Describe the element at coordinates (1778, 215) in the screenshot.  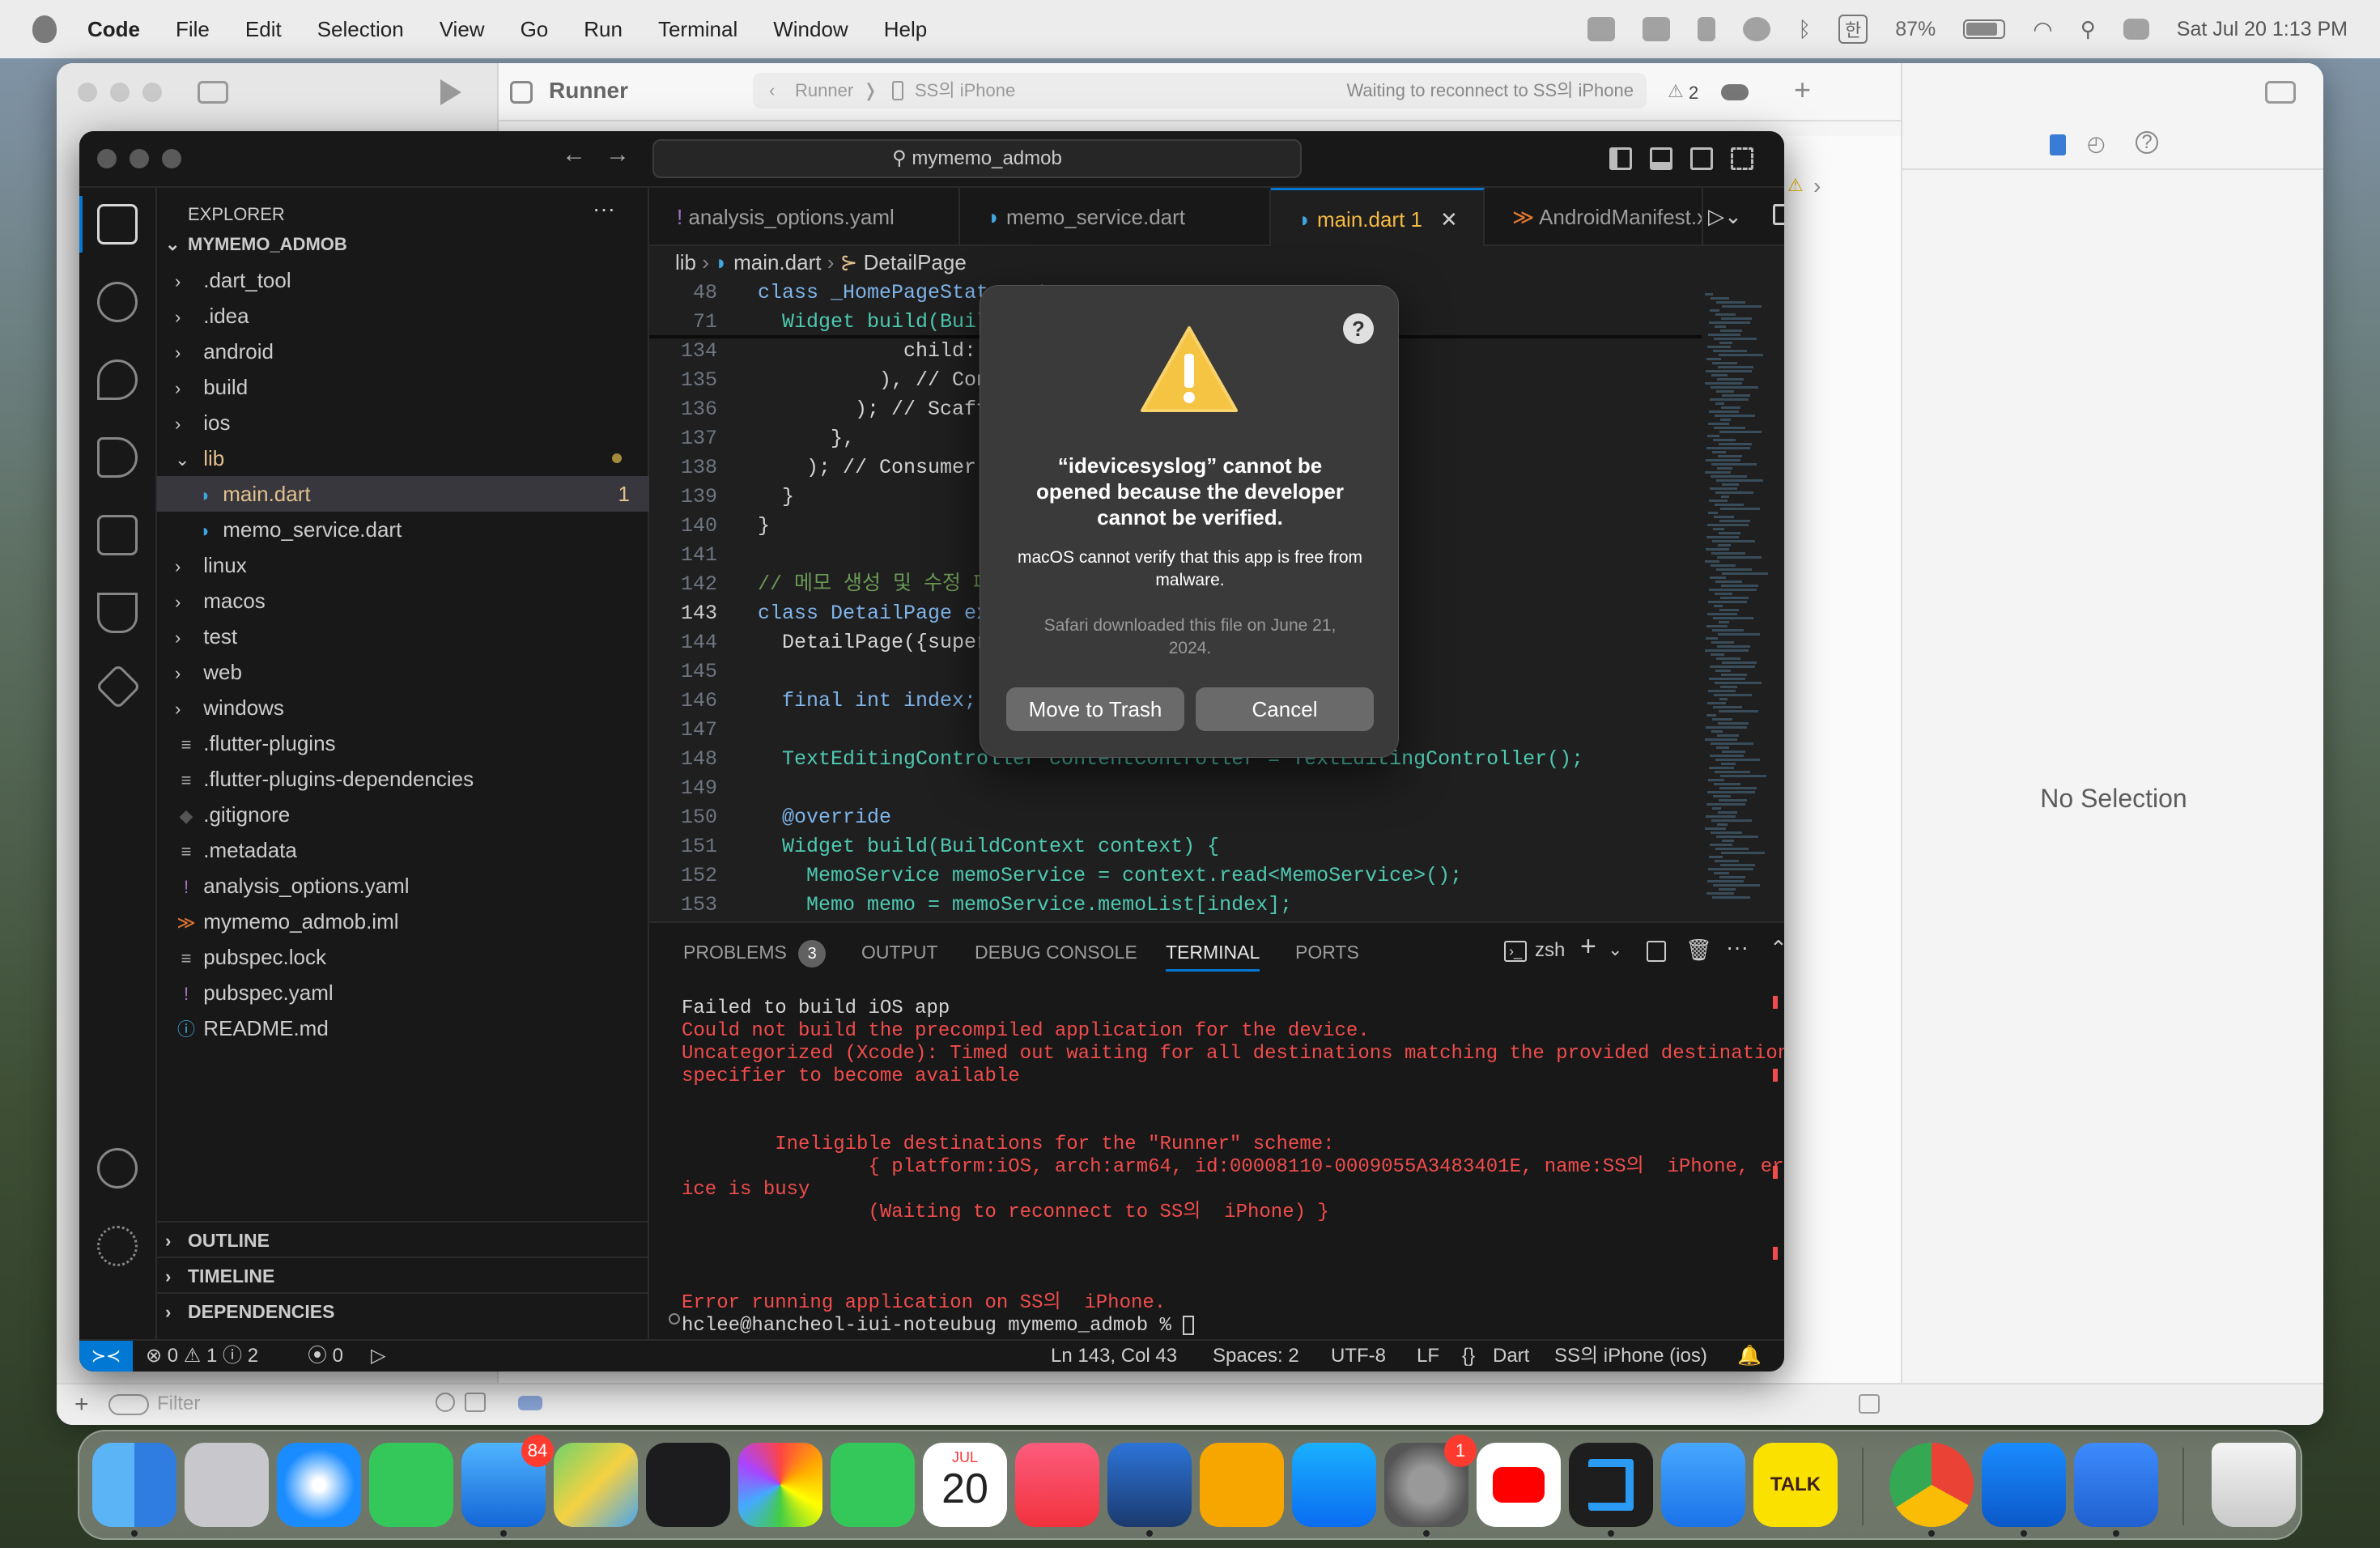
I see `split-editor-icon` at that location.